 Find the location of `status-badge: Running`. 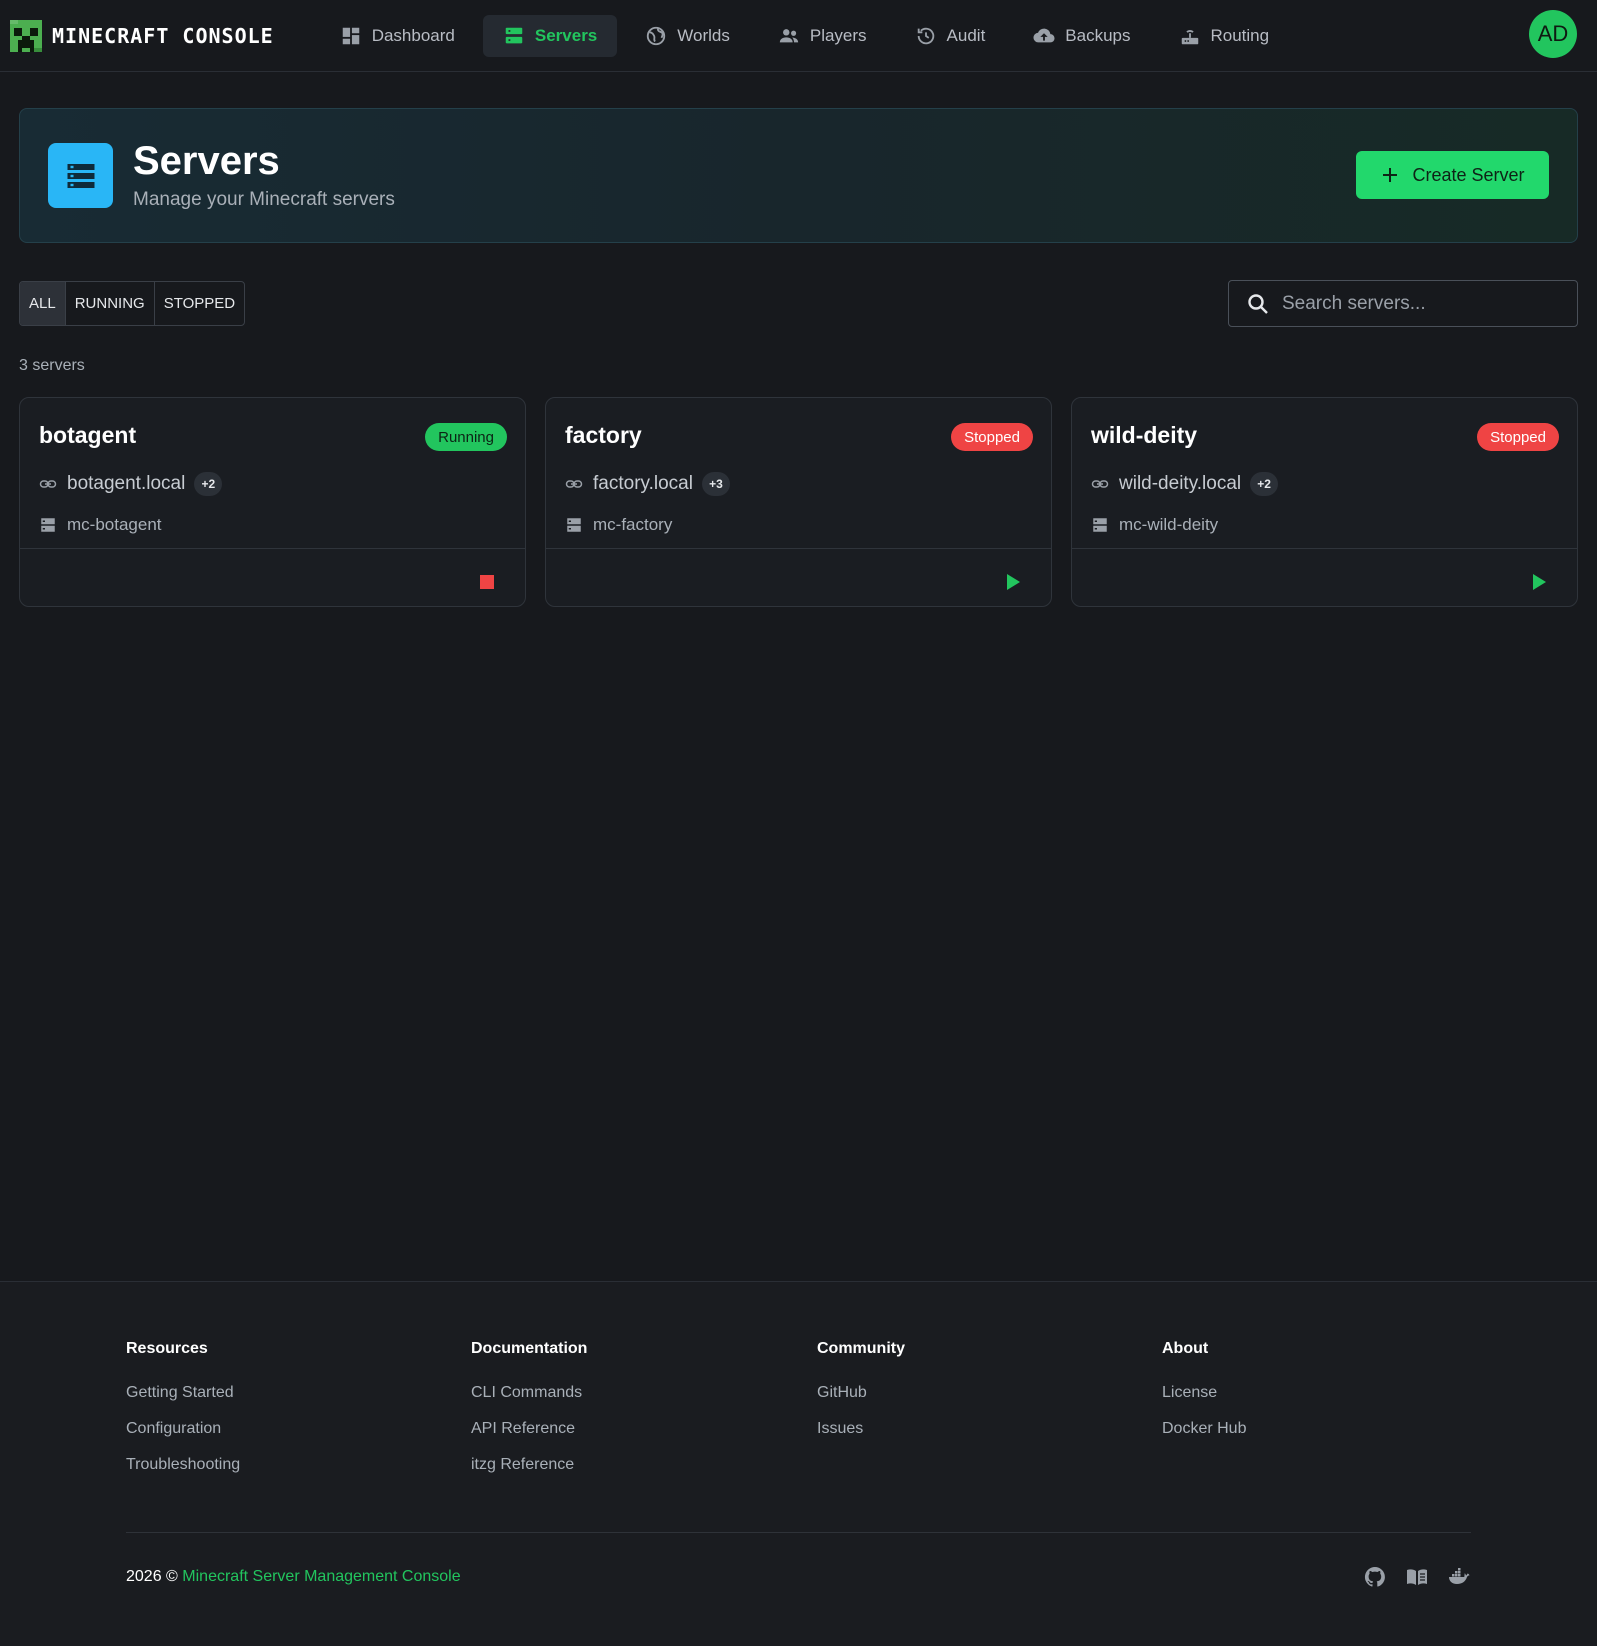

status-badge: Running is located at coordinates (466, 437).